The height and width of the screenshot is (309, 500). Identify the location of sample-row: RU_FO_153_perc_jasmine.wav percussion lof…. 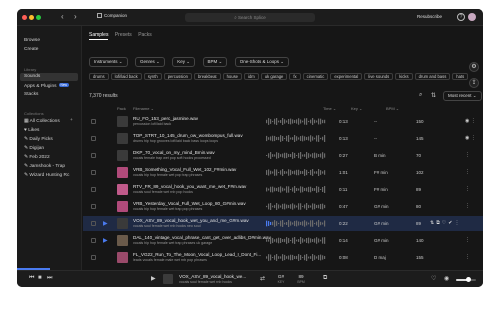
(283, 121).